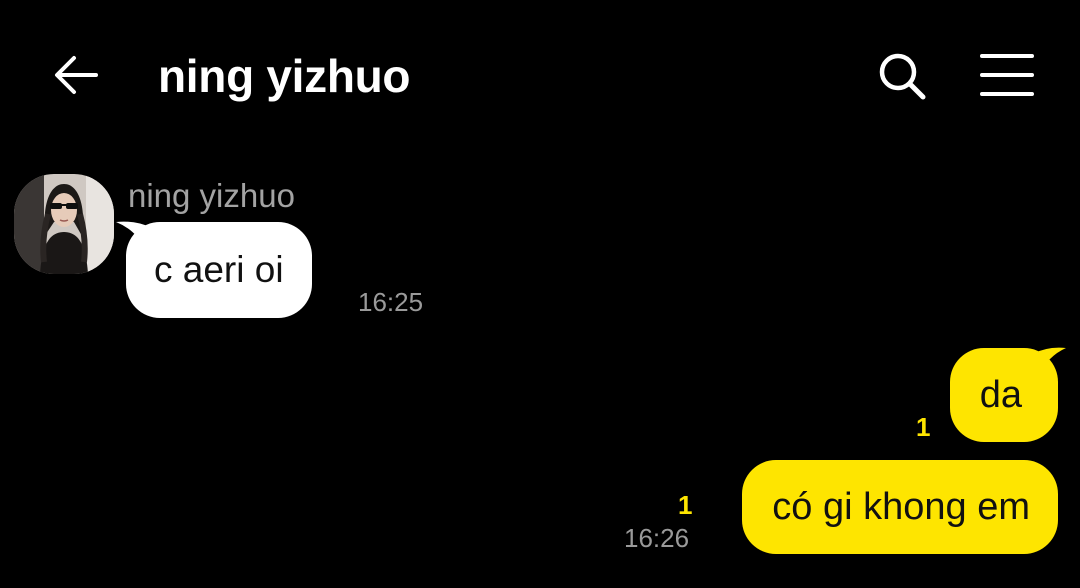  I want to click on search-icon, so click(902, 76).